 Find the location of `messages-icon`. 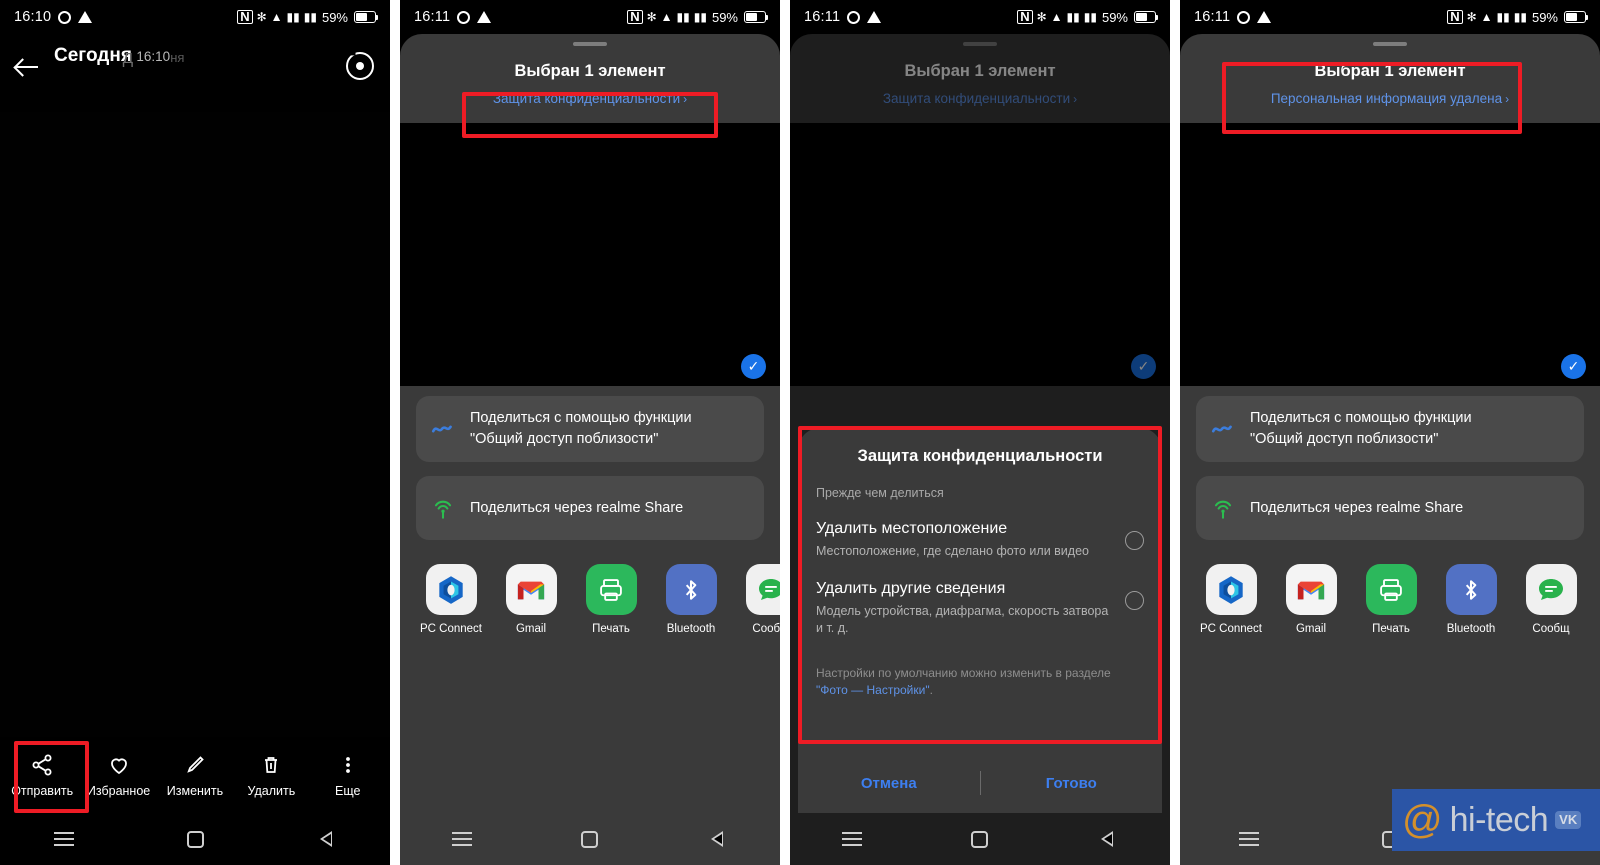

messages-icon is located at coordinates (762, 589).